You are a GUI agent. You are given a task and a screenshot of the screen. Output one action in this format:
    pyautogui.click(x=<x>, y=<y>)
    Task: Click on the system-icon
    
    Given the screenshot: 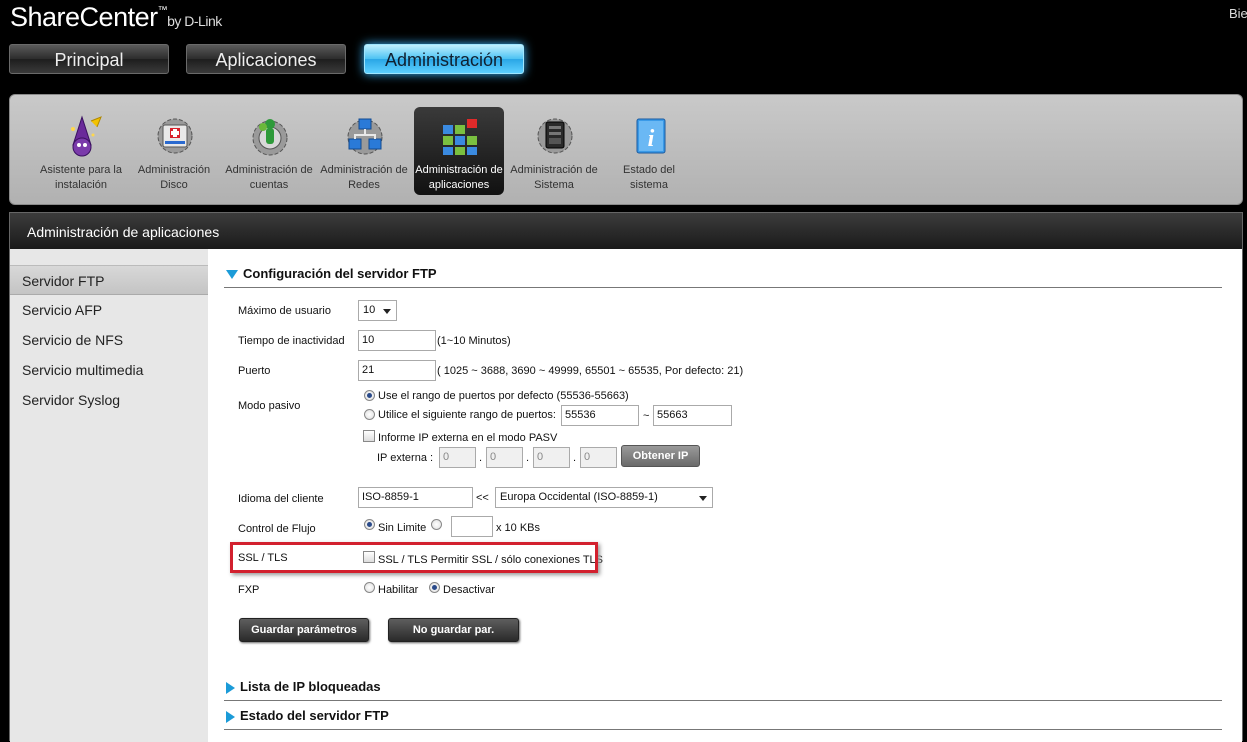 What is the action you would take?
    pyautogui.click(x=555, y=136)
    